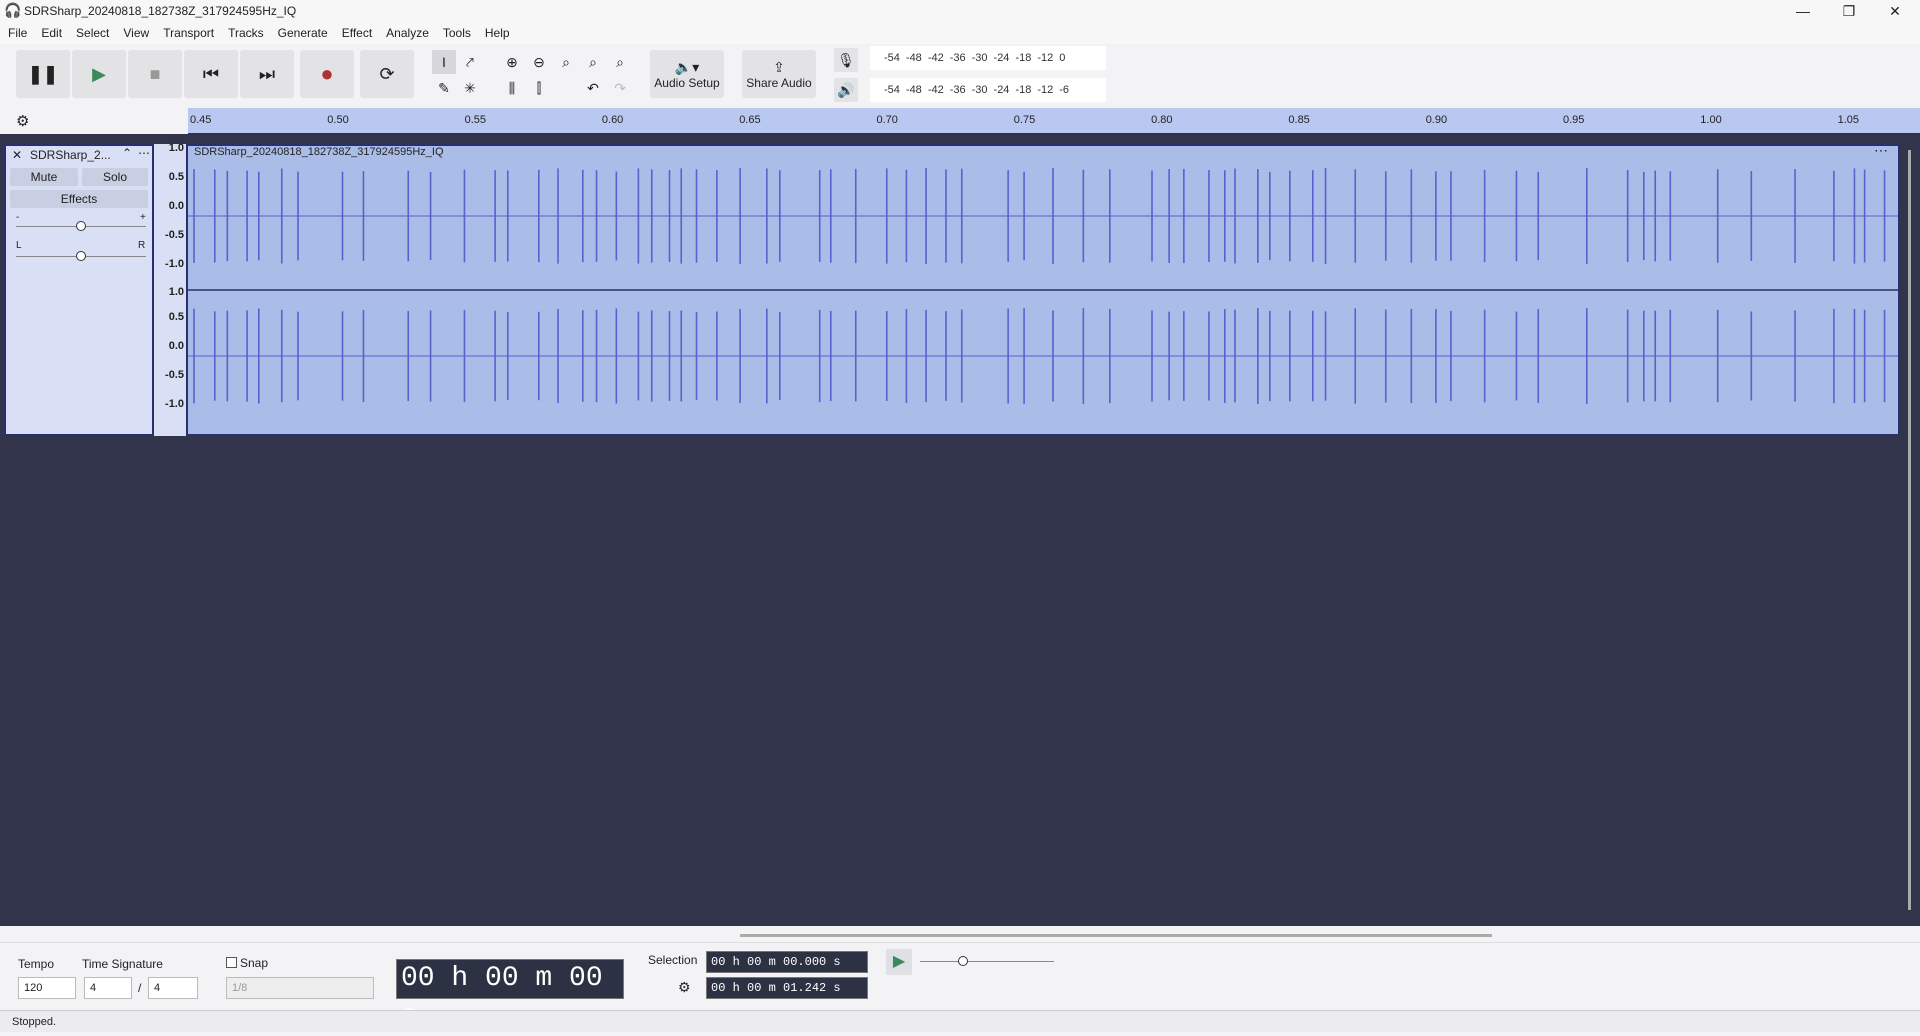  I want to click on undo-button: ↶, so click(593, 88).